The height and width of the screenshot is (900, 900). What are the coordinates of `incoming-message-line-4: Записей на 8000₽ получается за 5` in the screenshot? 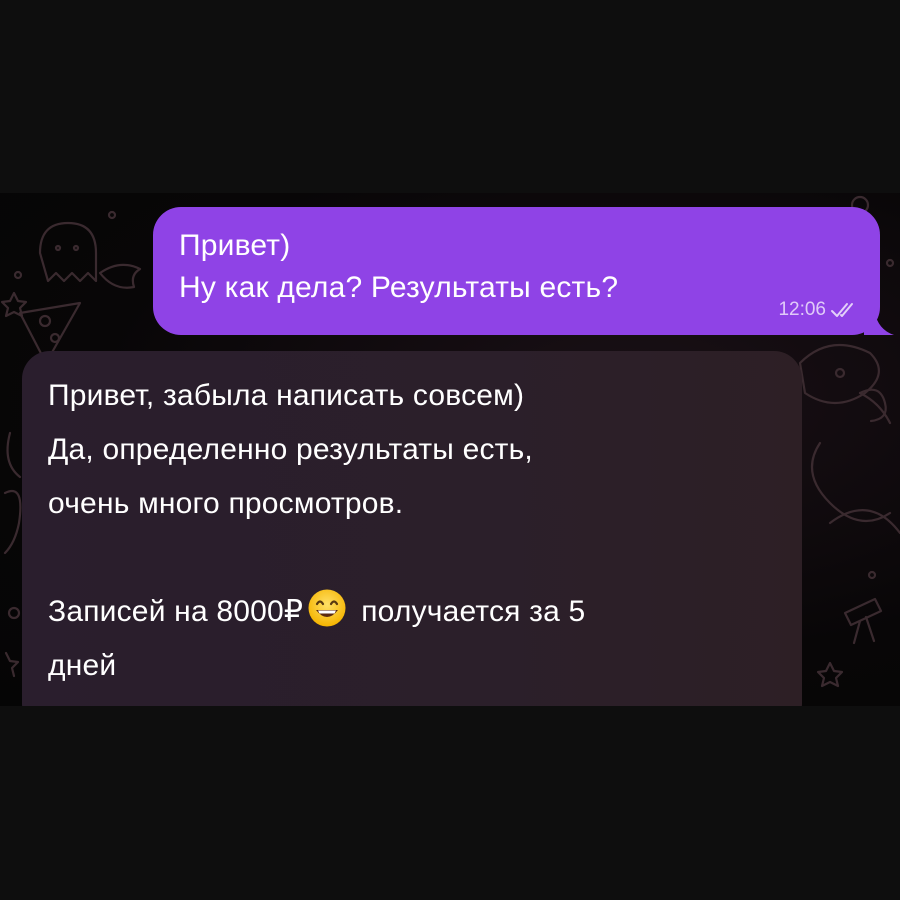 It's located at (411, 612).